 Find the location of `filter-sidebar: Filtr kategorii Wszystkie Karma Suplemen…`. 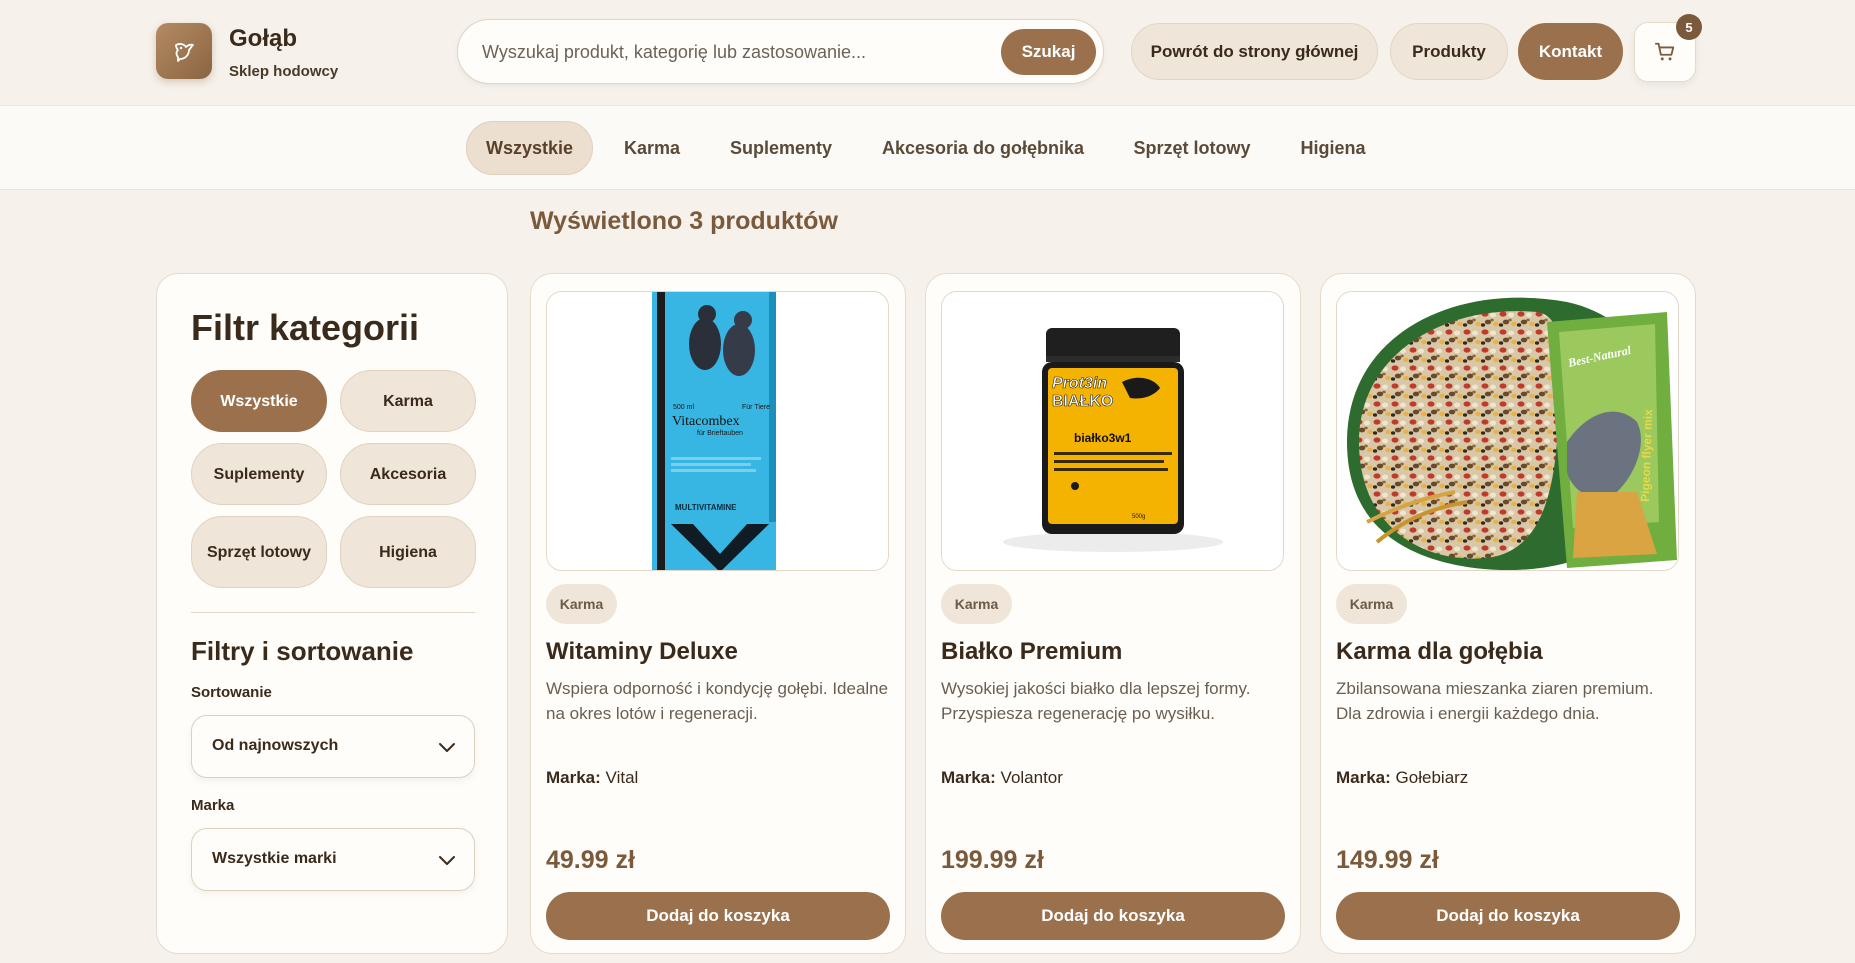

filter-sidebar: Filtr kategorii Wszystkie Karma Suplemen… is located at coordinates (332, 613).